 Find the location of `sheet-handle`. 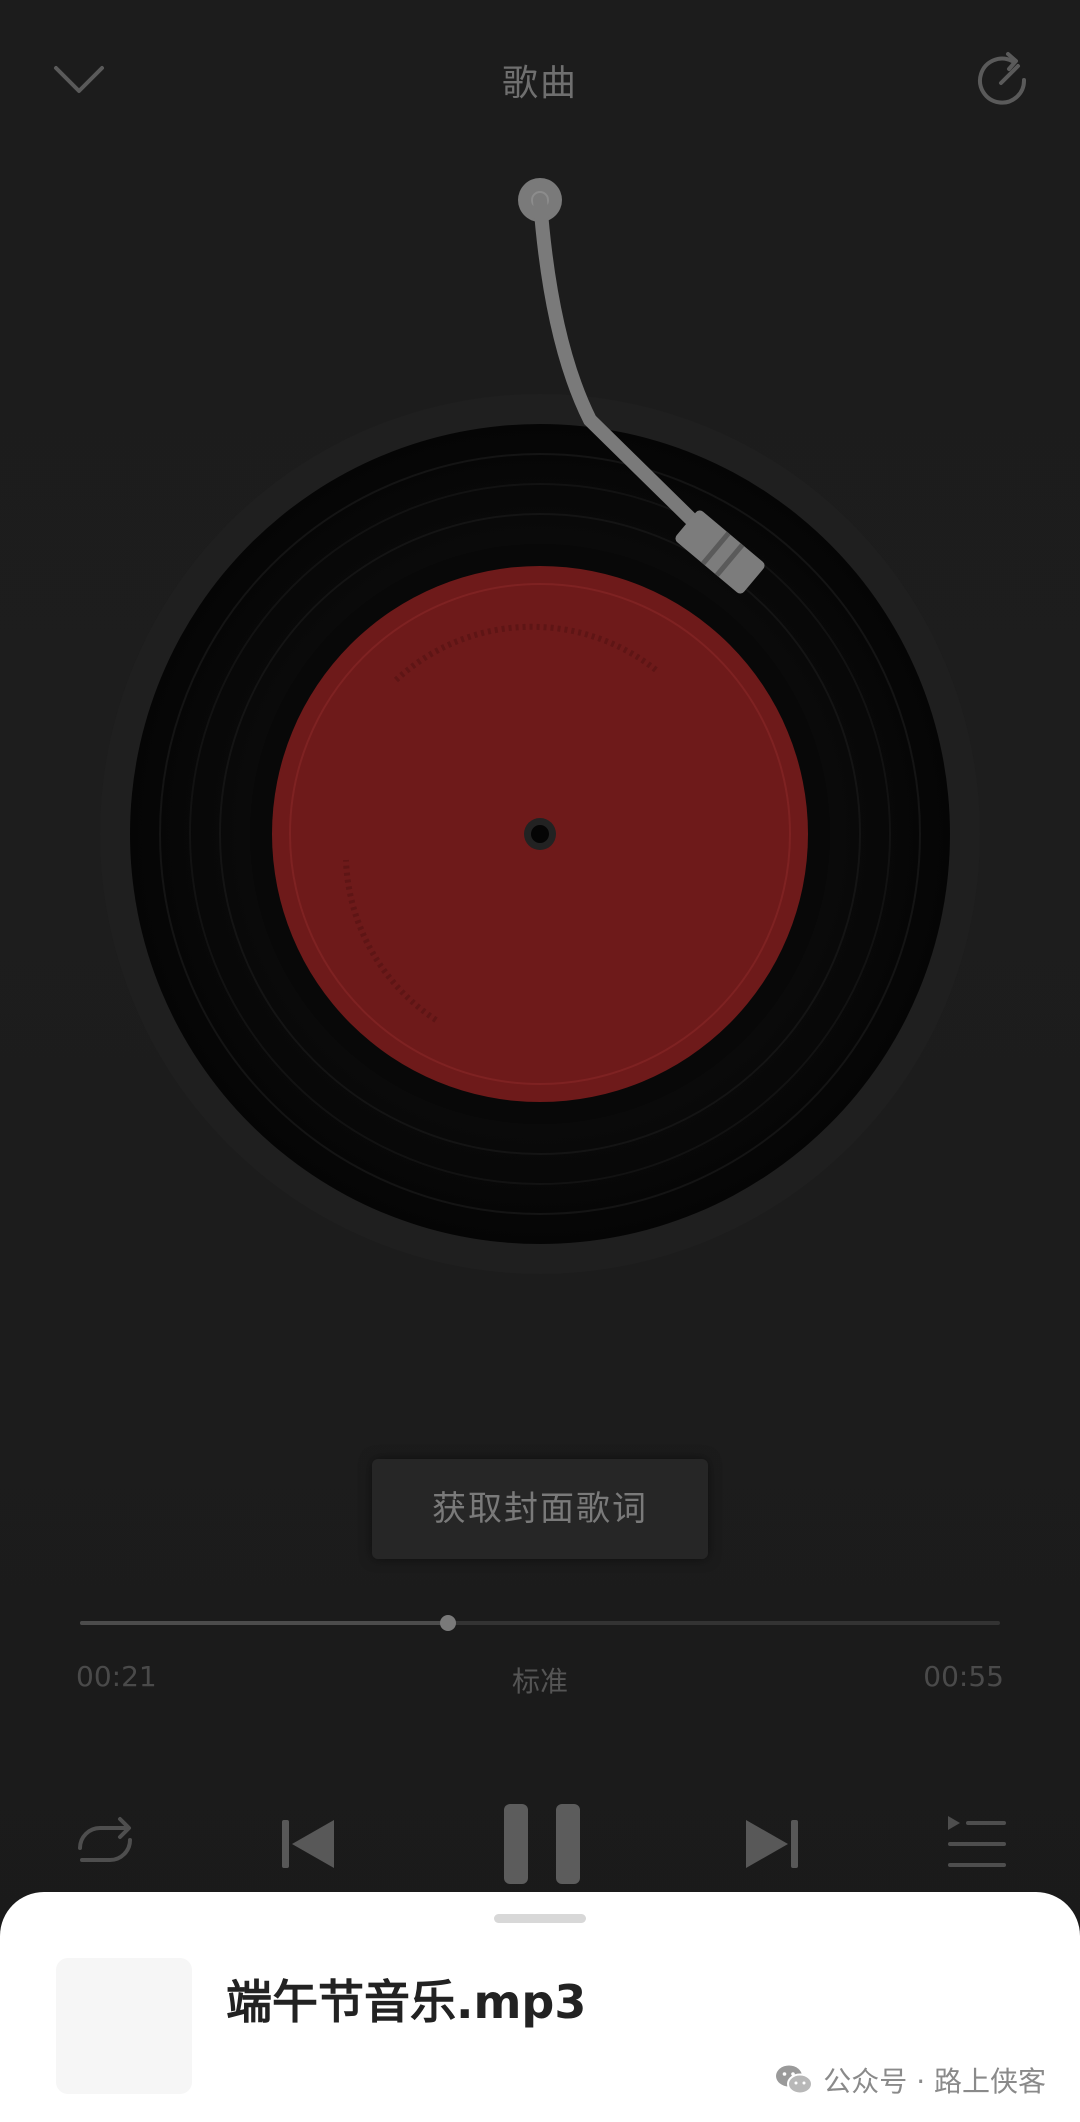

sheet-handle is located at coordinates (540, 1918).